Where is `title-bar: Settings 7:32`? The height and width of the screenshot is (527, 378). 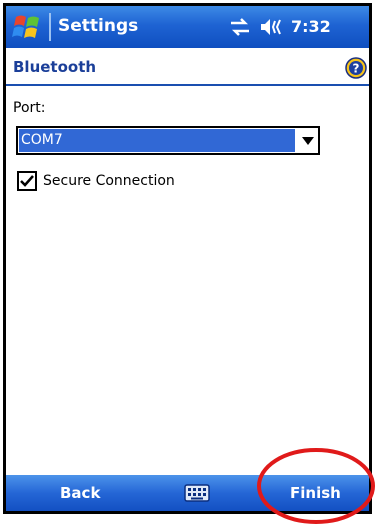
title-bar: Settings 7:32 is located at coordinates (187, 27).